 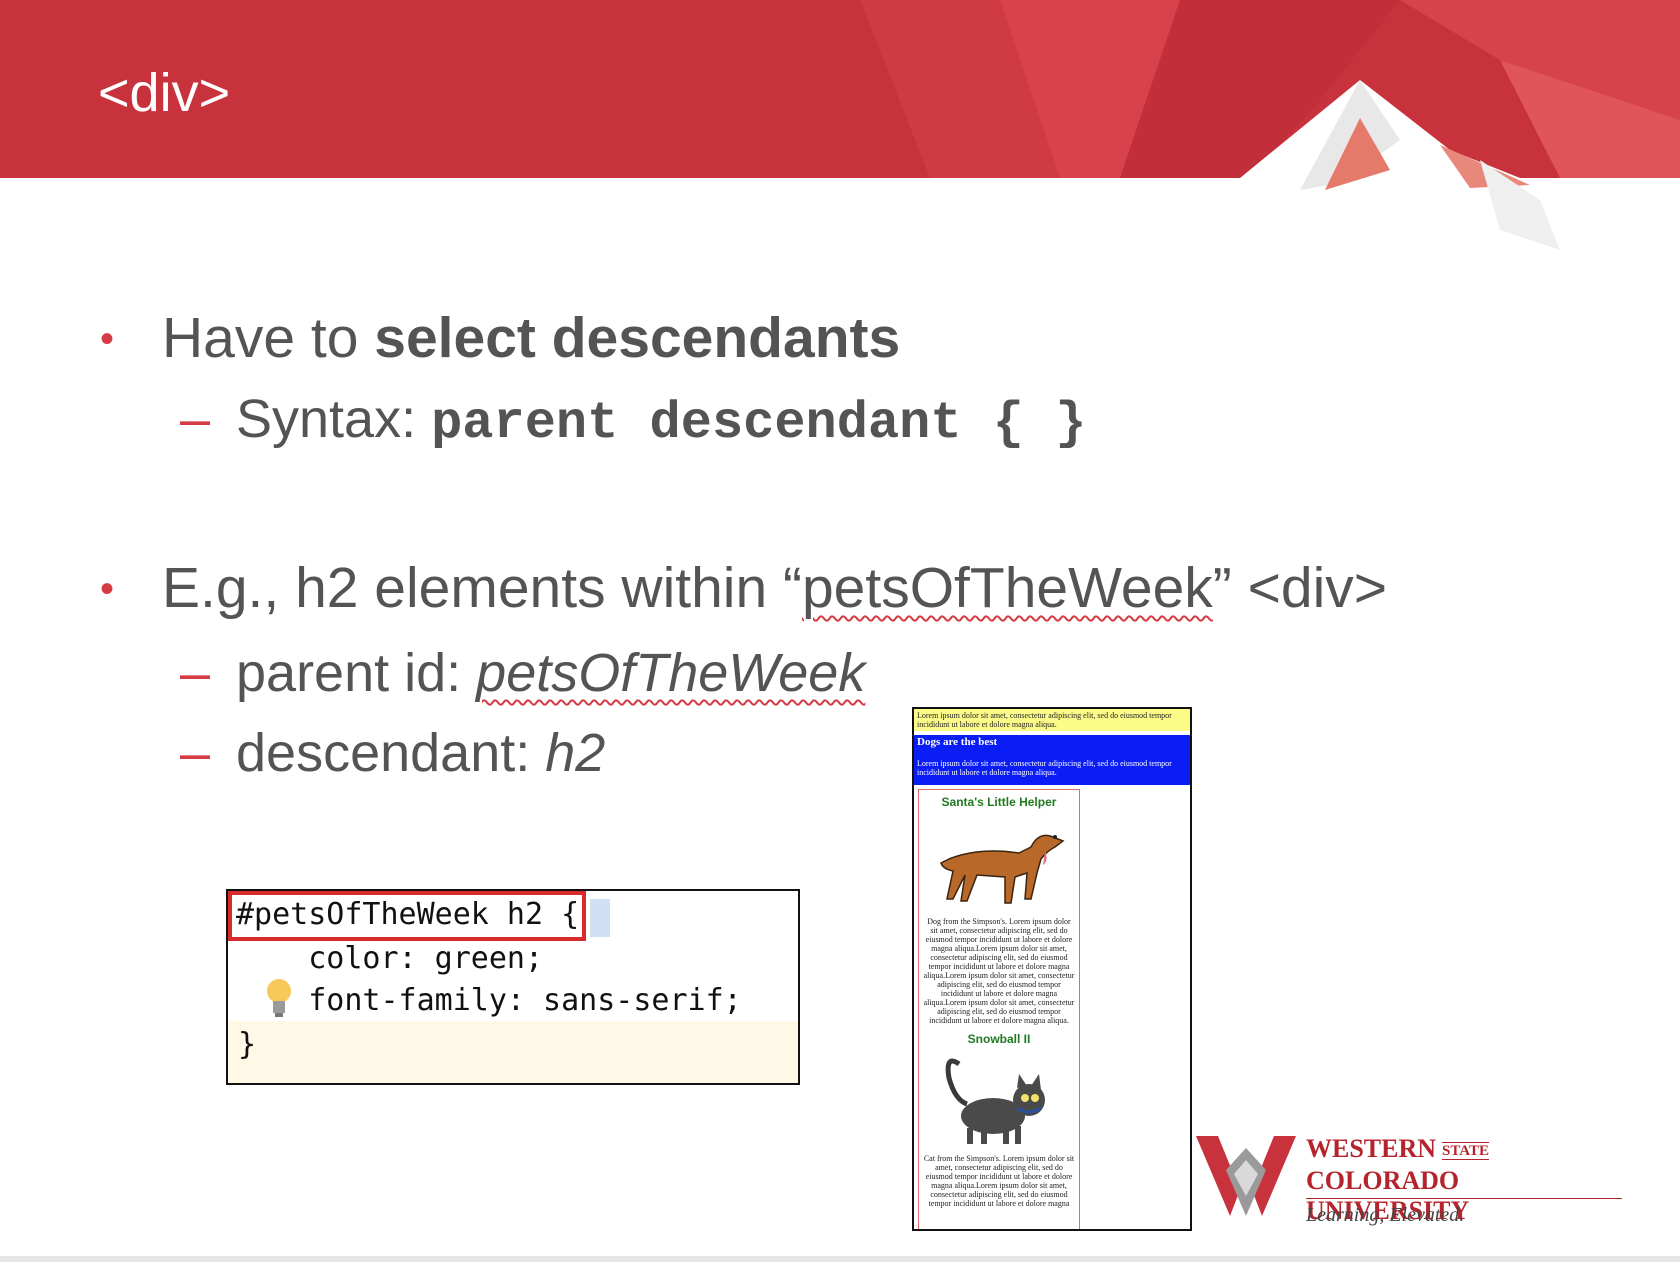 I want to click on logo-tagline: Learning, Elevated., so click(x=1385, y=1215).